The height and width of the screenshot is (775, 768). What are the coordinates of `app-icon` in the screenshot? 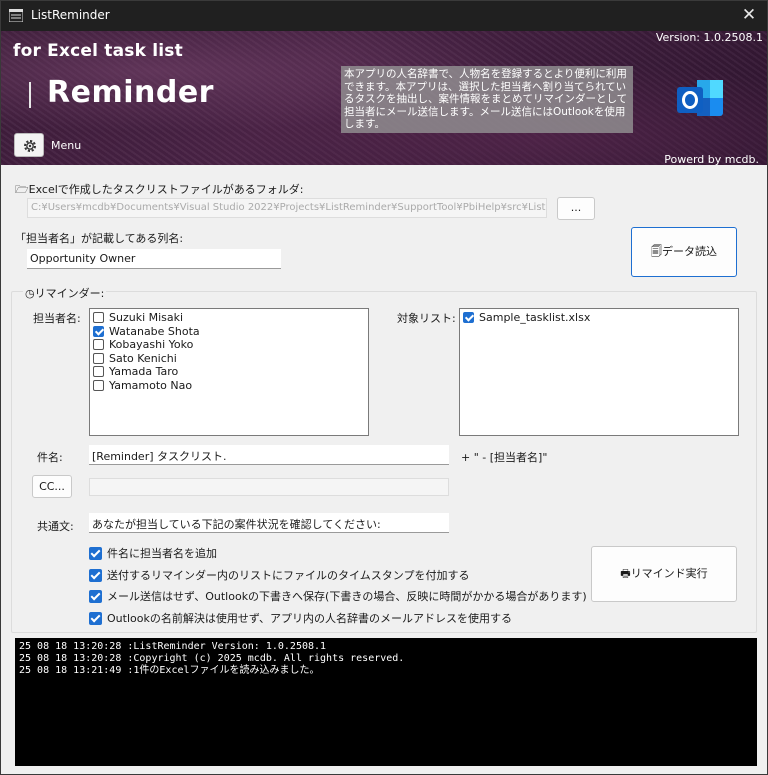 It's located at (16, 15).